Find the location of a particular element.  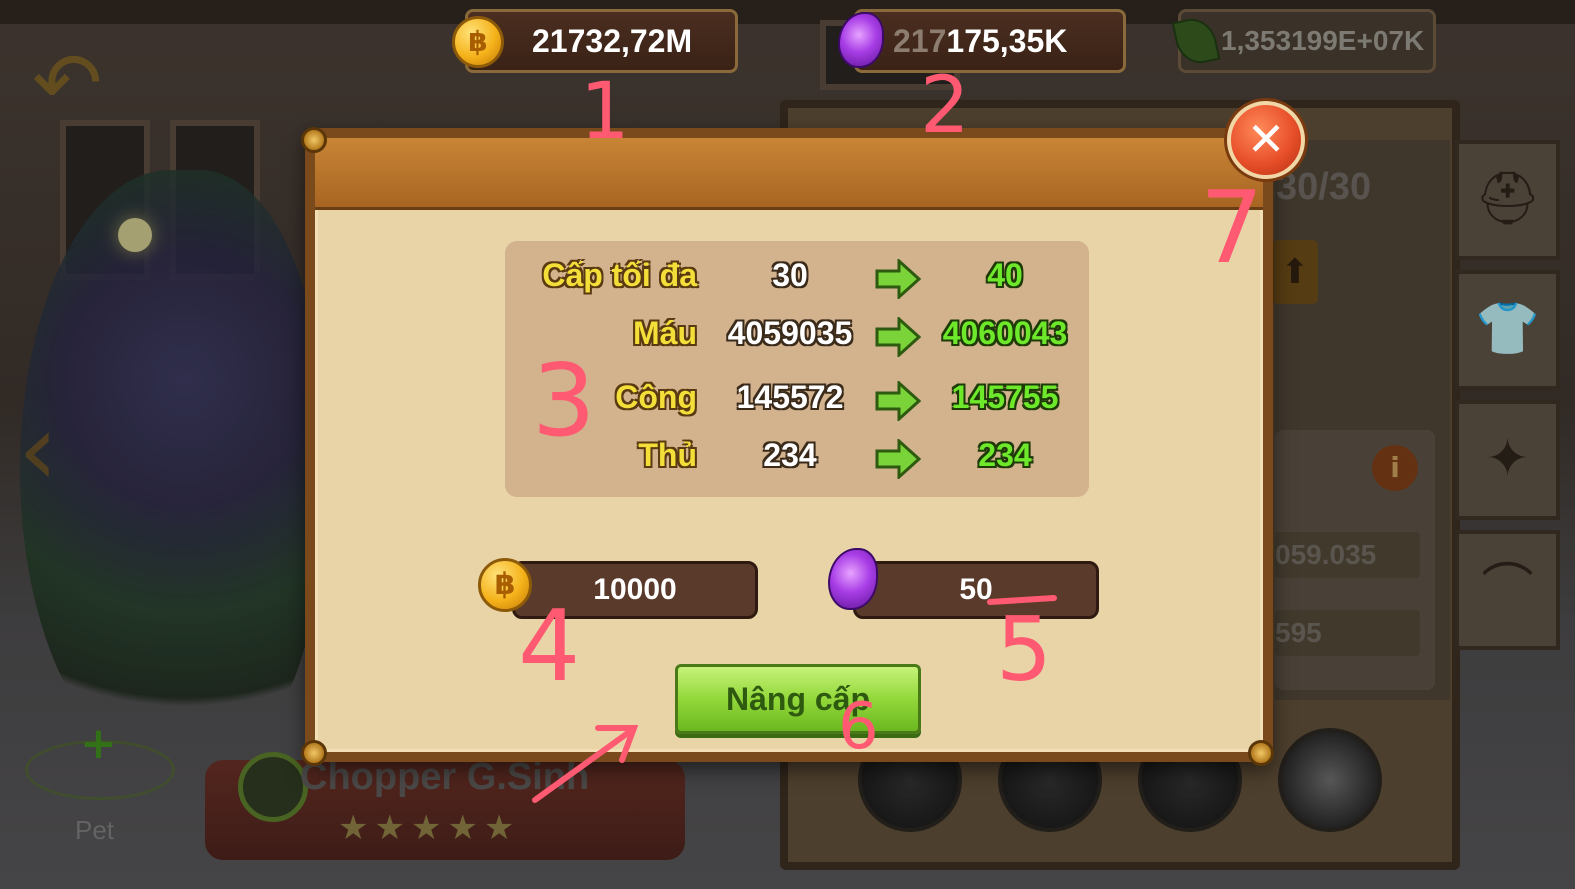

leaf-currency-display: 1,353199E+07K is located at coordinates (1307, 41).